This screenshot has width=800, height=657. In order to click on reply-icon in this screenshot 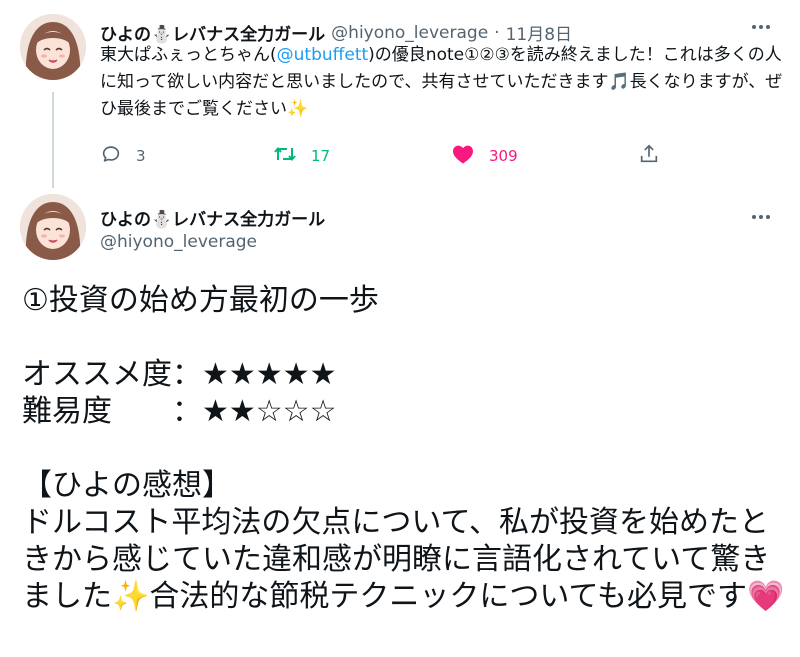, I will do `click(111, 156)`.